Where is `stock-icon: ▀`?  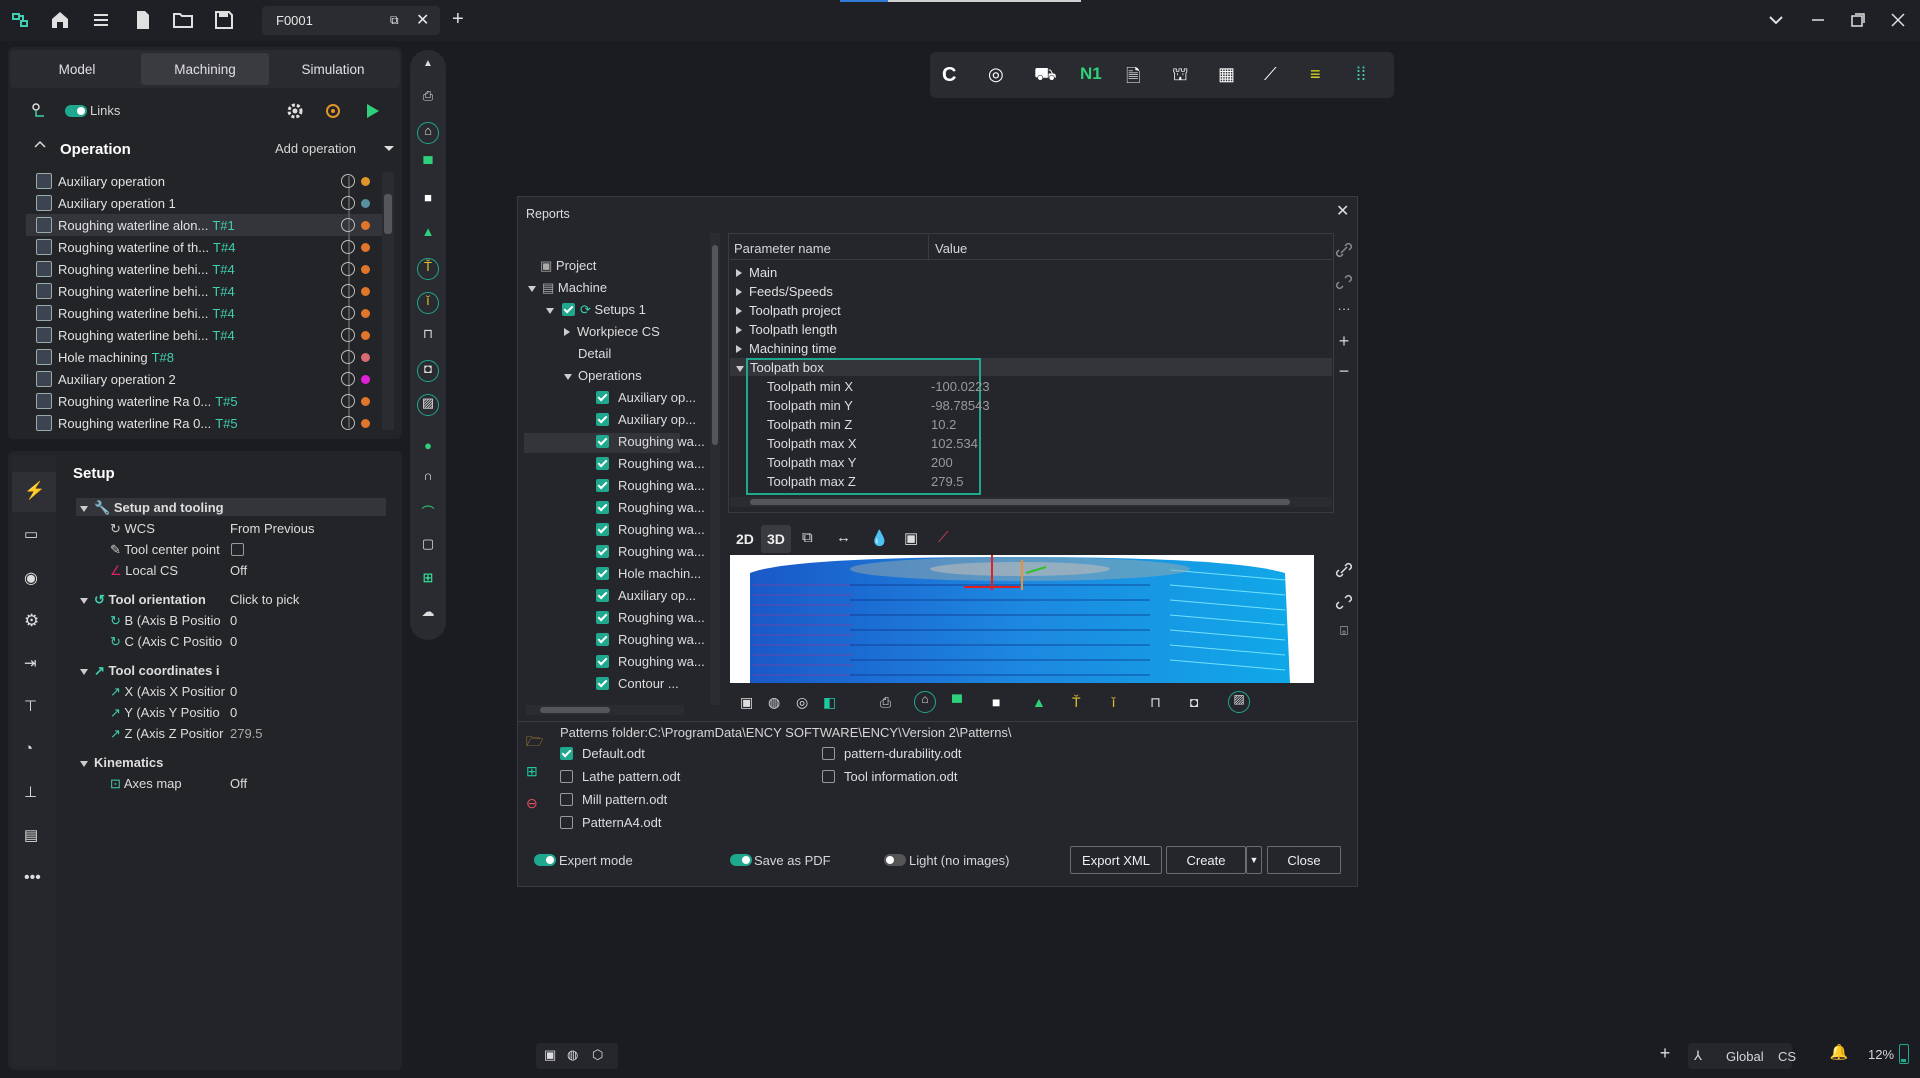
stock-icon: ▀ is located at coordinates (428, 167).